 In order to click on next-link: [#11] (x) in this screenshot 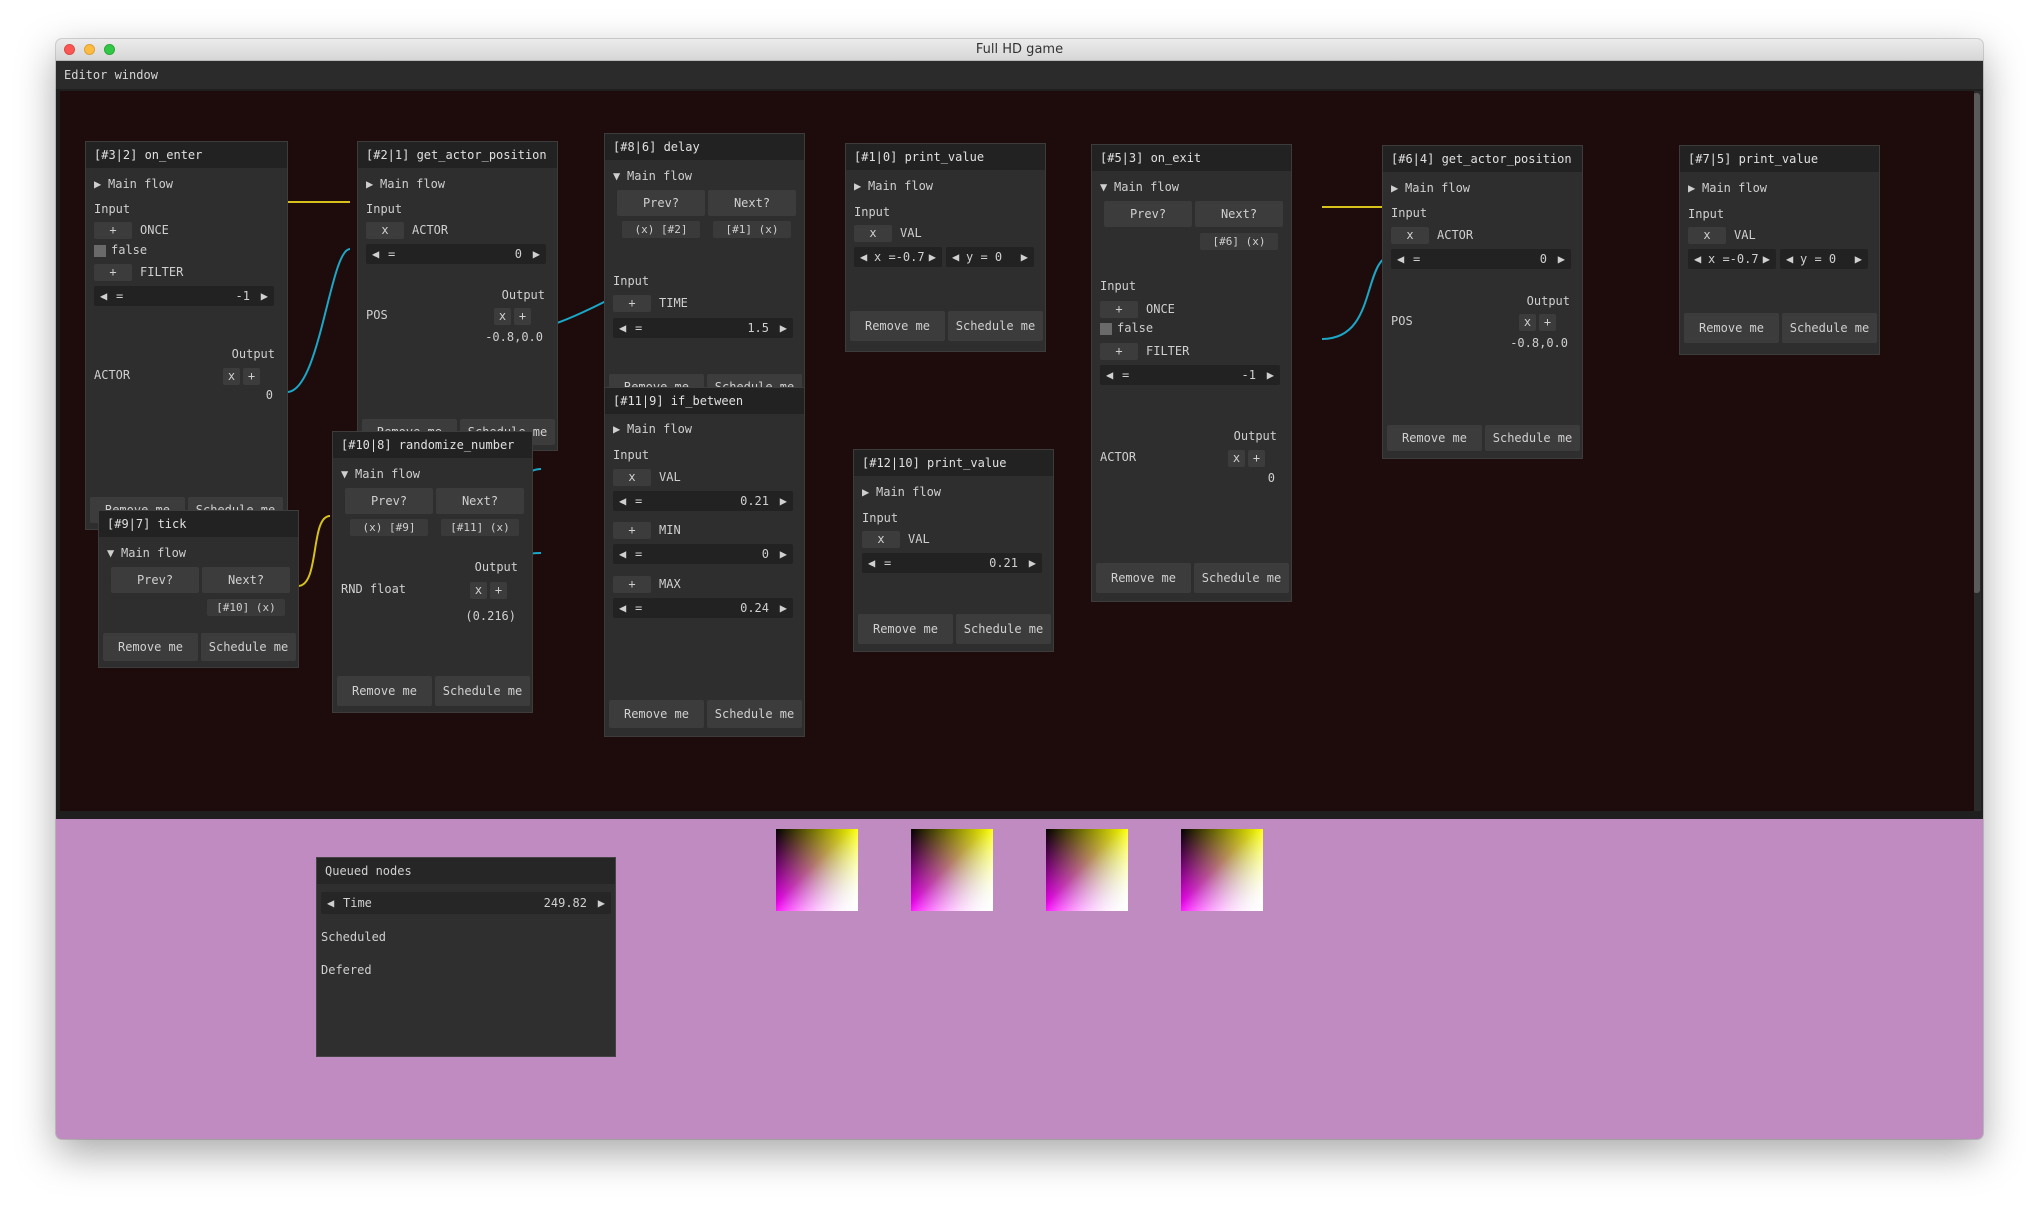, I will do `click(480, 527)`.